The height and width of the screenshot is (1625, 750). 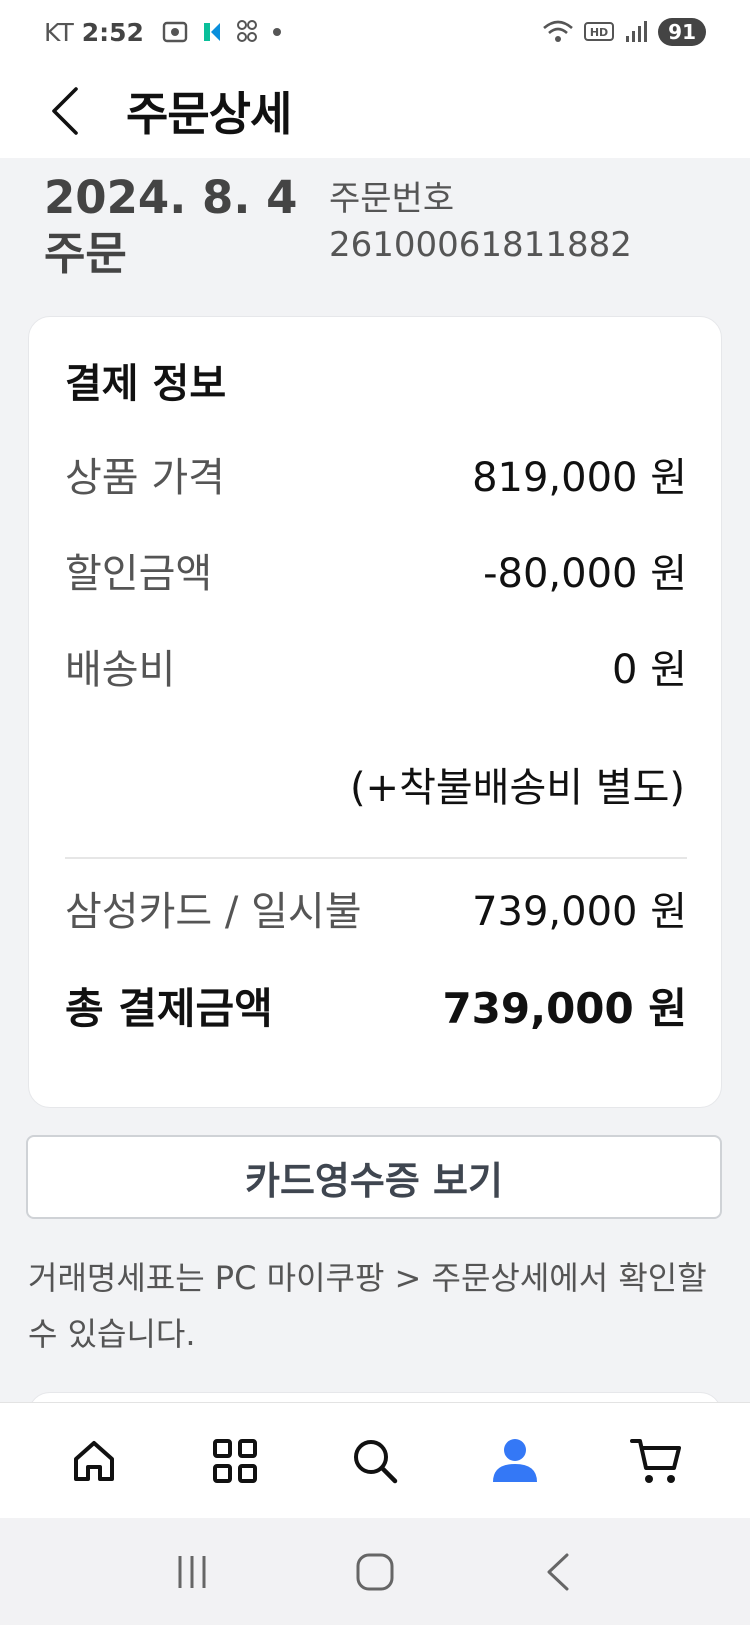 I want to click on clock: 2:52, so click(x=112, y=32).